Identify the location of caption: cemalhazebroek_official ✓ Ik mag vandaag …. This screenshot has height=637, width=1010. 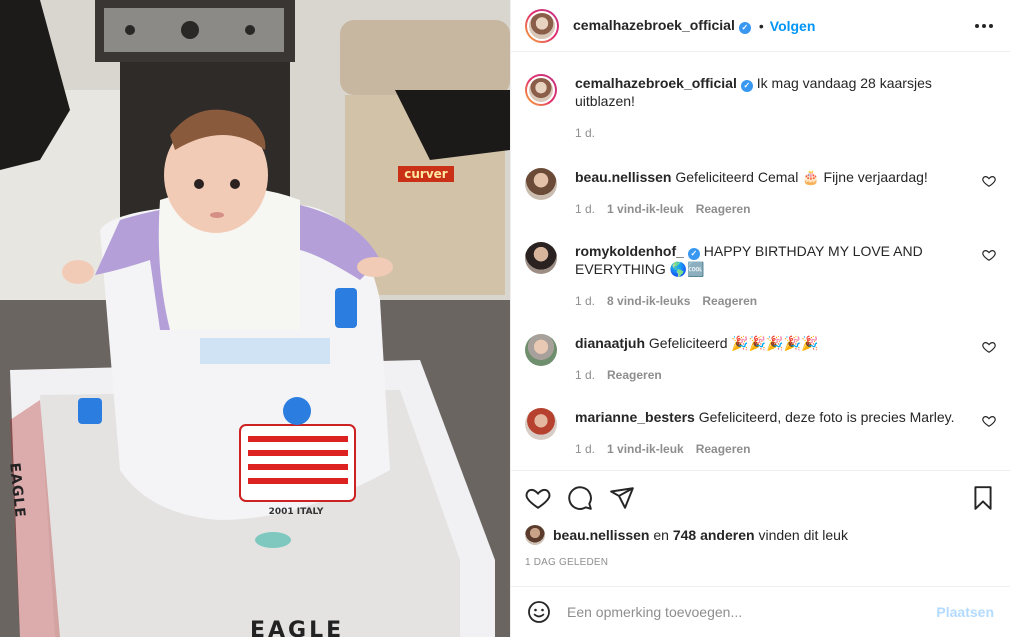
(760, 108).